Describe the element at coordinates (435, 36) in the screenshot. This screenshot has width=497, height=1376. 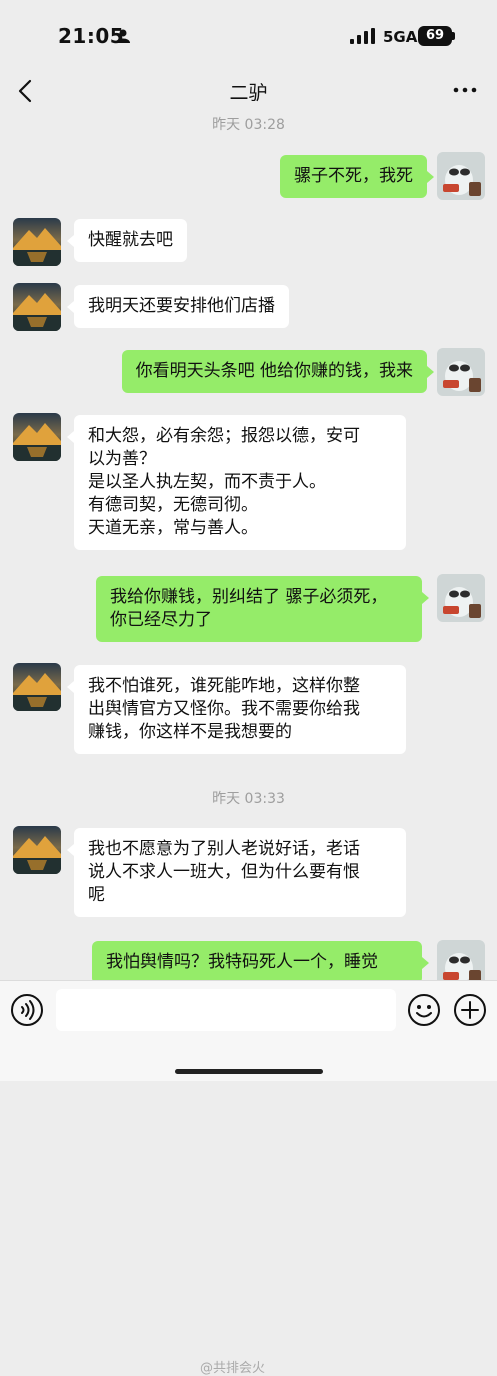
I see `battery-indicator: 69` at that location.